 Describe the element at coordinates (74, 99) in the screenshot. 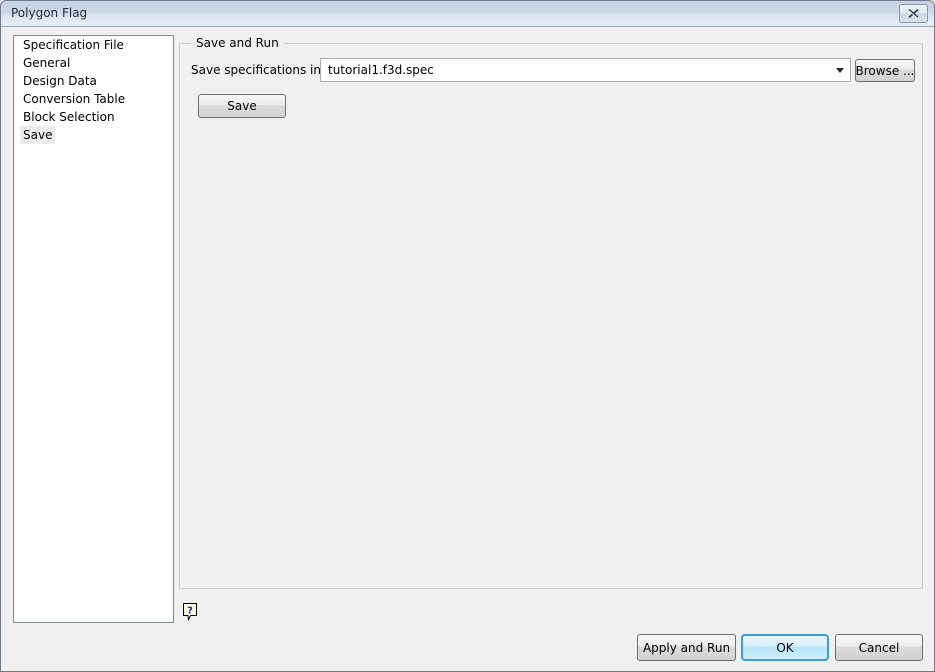

I see `sidebar-item-label: Conversion Table` at that location.